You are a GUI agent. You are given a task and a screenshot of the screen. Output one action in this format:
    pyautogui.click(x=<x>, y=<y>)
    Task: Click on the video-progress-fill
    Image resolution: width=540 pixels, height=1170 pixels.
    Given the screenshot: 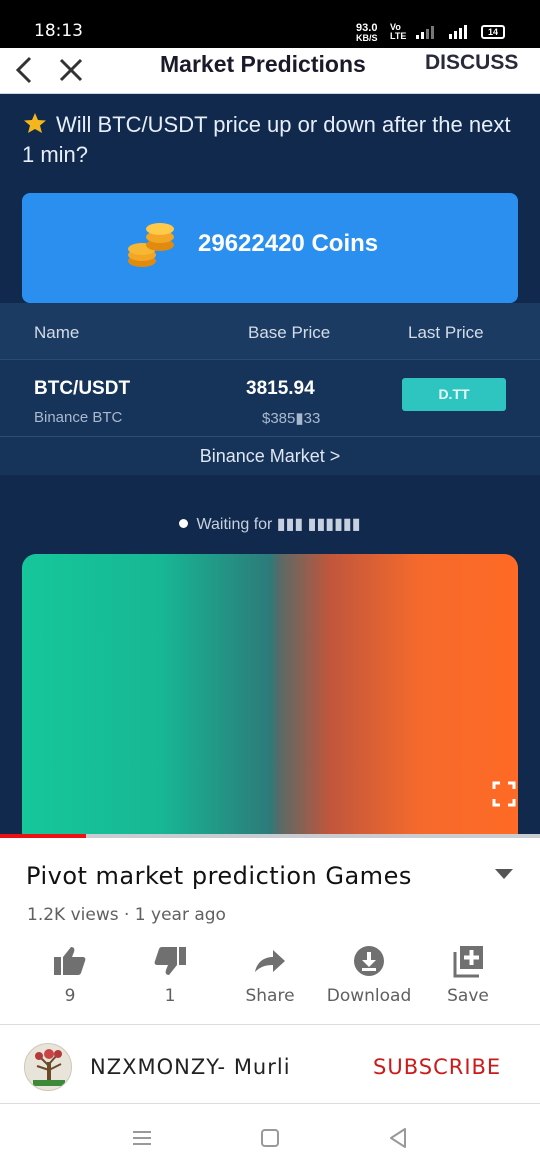 What is the action you would take?
    pyautogui.click(x=43, y=836)
    